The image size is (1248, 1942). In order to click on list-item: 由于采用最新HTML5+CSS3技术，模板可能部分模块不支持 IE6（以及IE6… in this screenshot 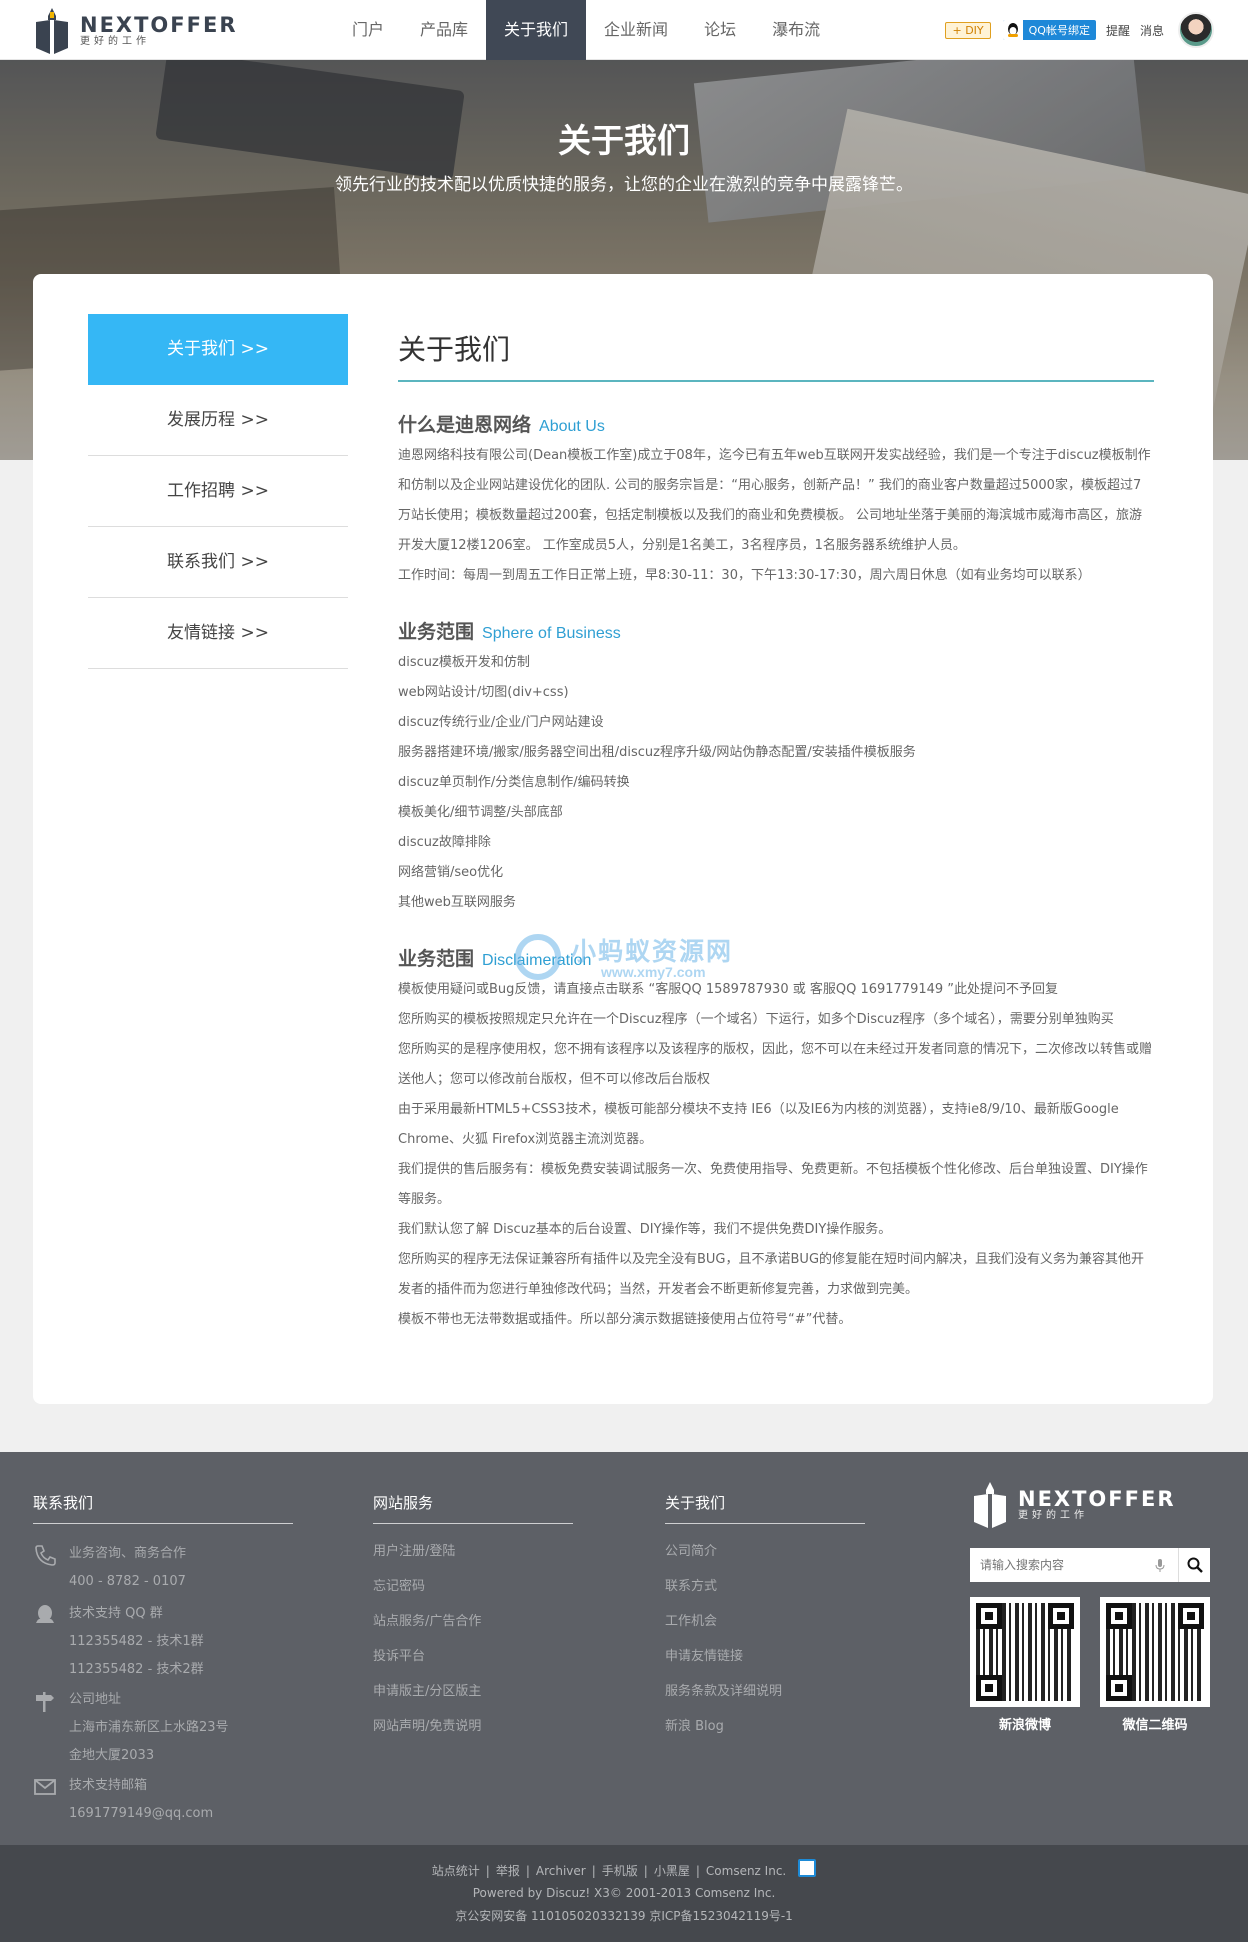, I will do `click(758, 1124)`.